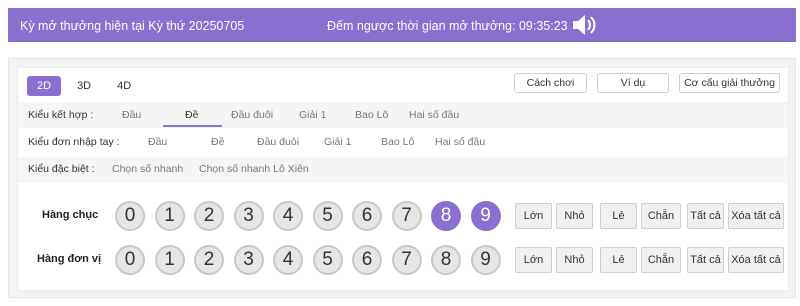 Image resolution: width=800 pixels, height=306 pixels. I want to click on units-digit-9: 9, so click(485, 260).